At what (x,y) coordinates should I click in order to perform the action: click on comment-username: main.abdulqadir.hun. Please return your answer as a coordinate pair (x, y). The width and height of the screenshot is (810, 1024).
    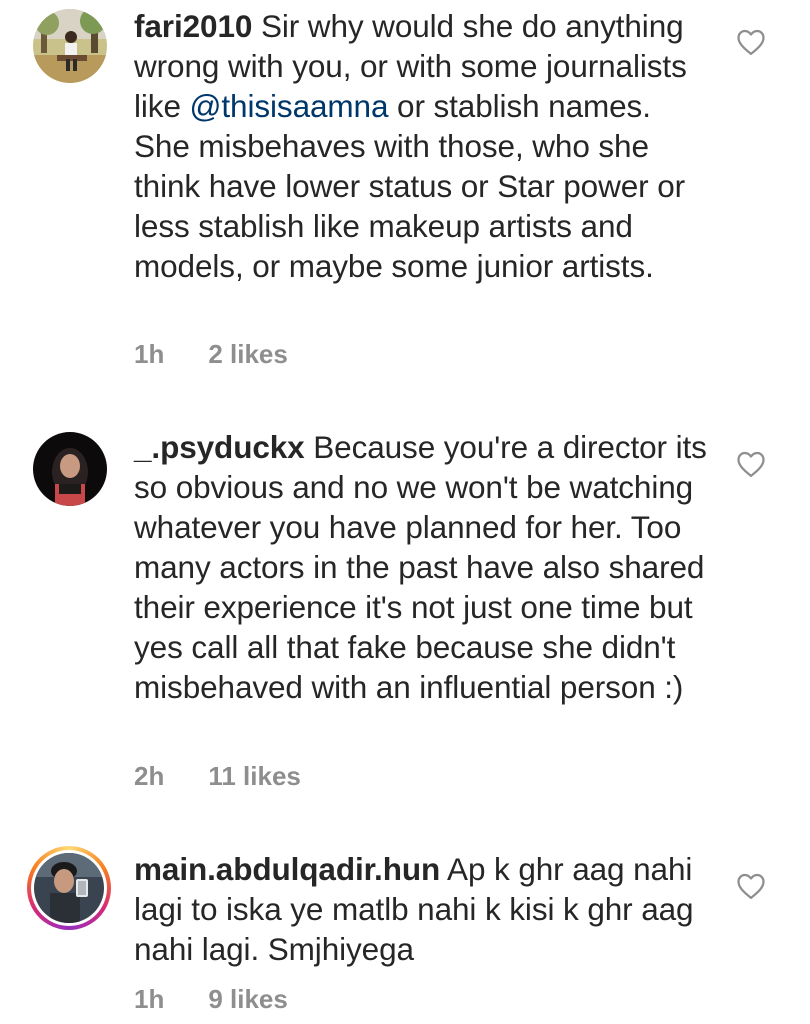
    Looking at the image, I should click on (287, 869).